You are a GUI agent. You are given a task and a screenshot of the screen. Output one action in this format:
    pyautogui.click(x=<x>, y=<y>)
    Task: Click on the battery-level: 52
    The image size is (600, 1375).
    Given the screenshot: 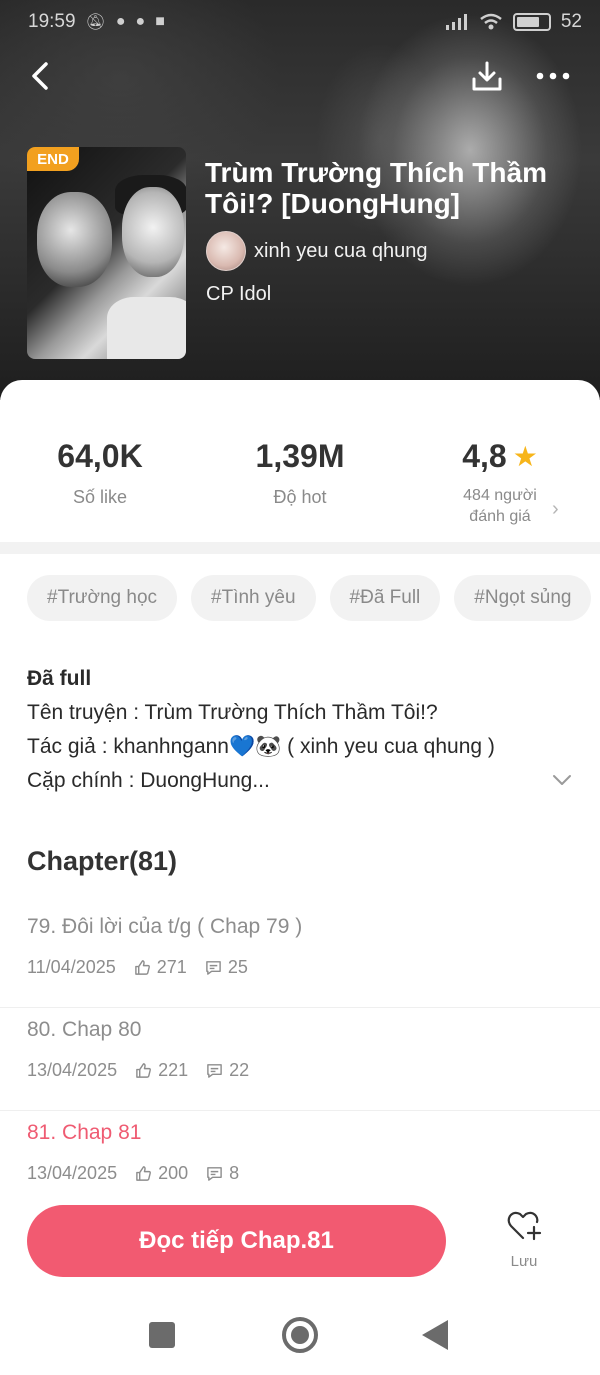 What is the action you would take?
    pyautogui.click(x=571, y=21)
    